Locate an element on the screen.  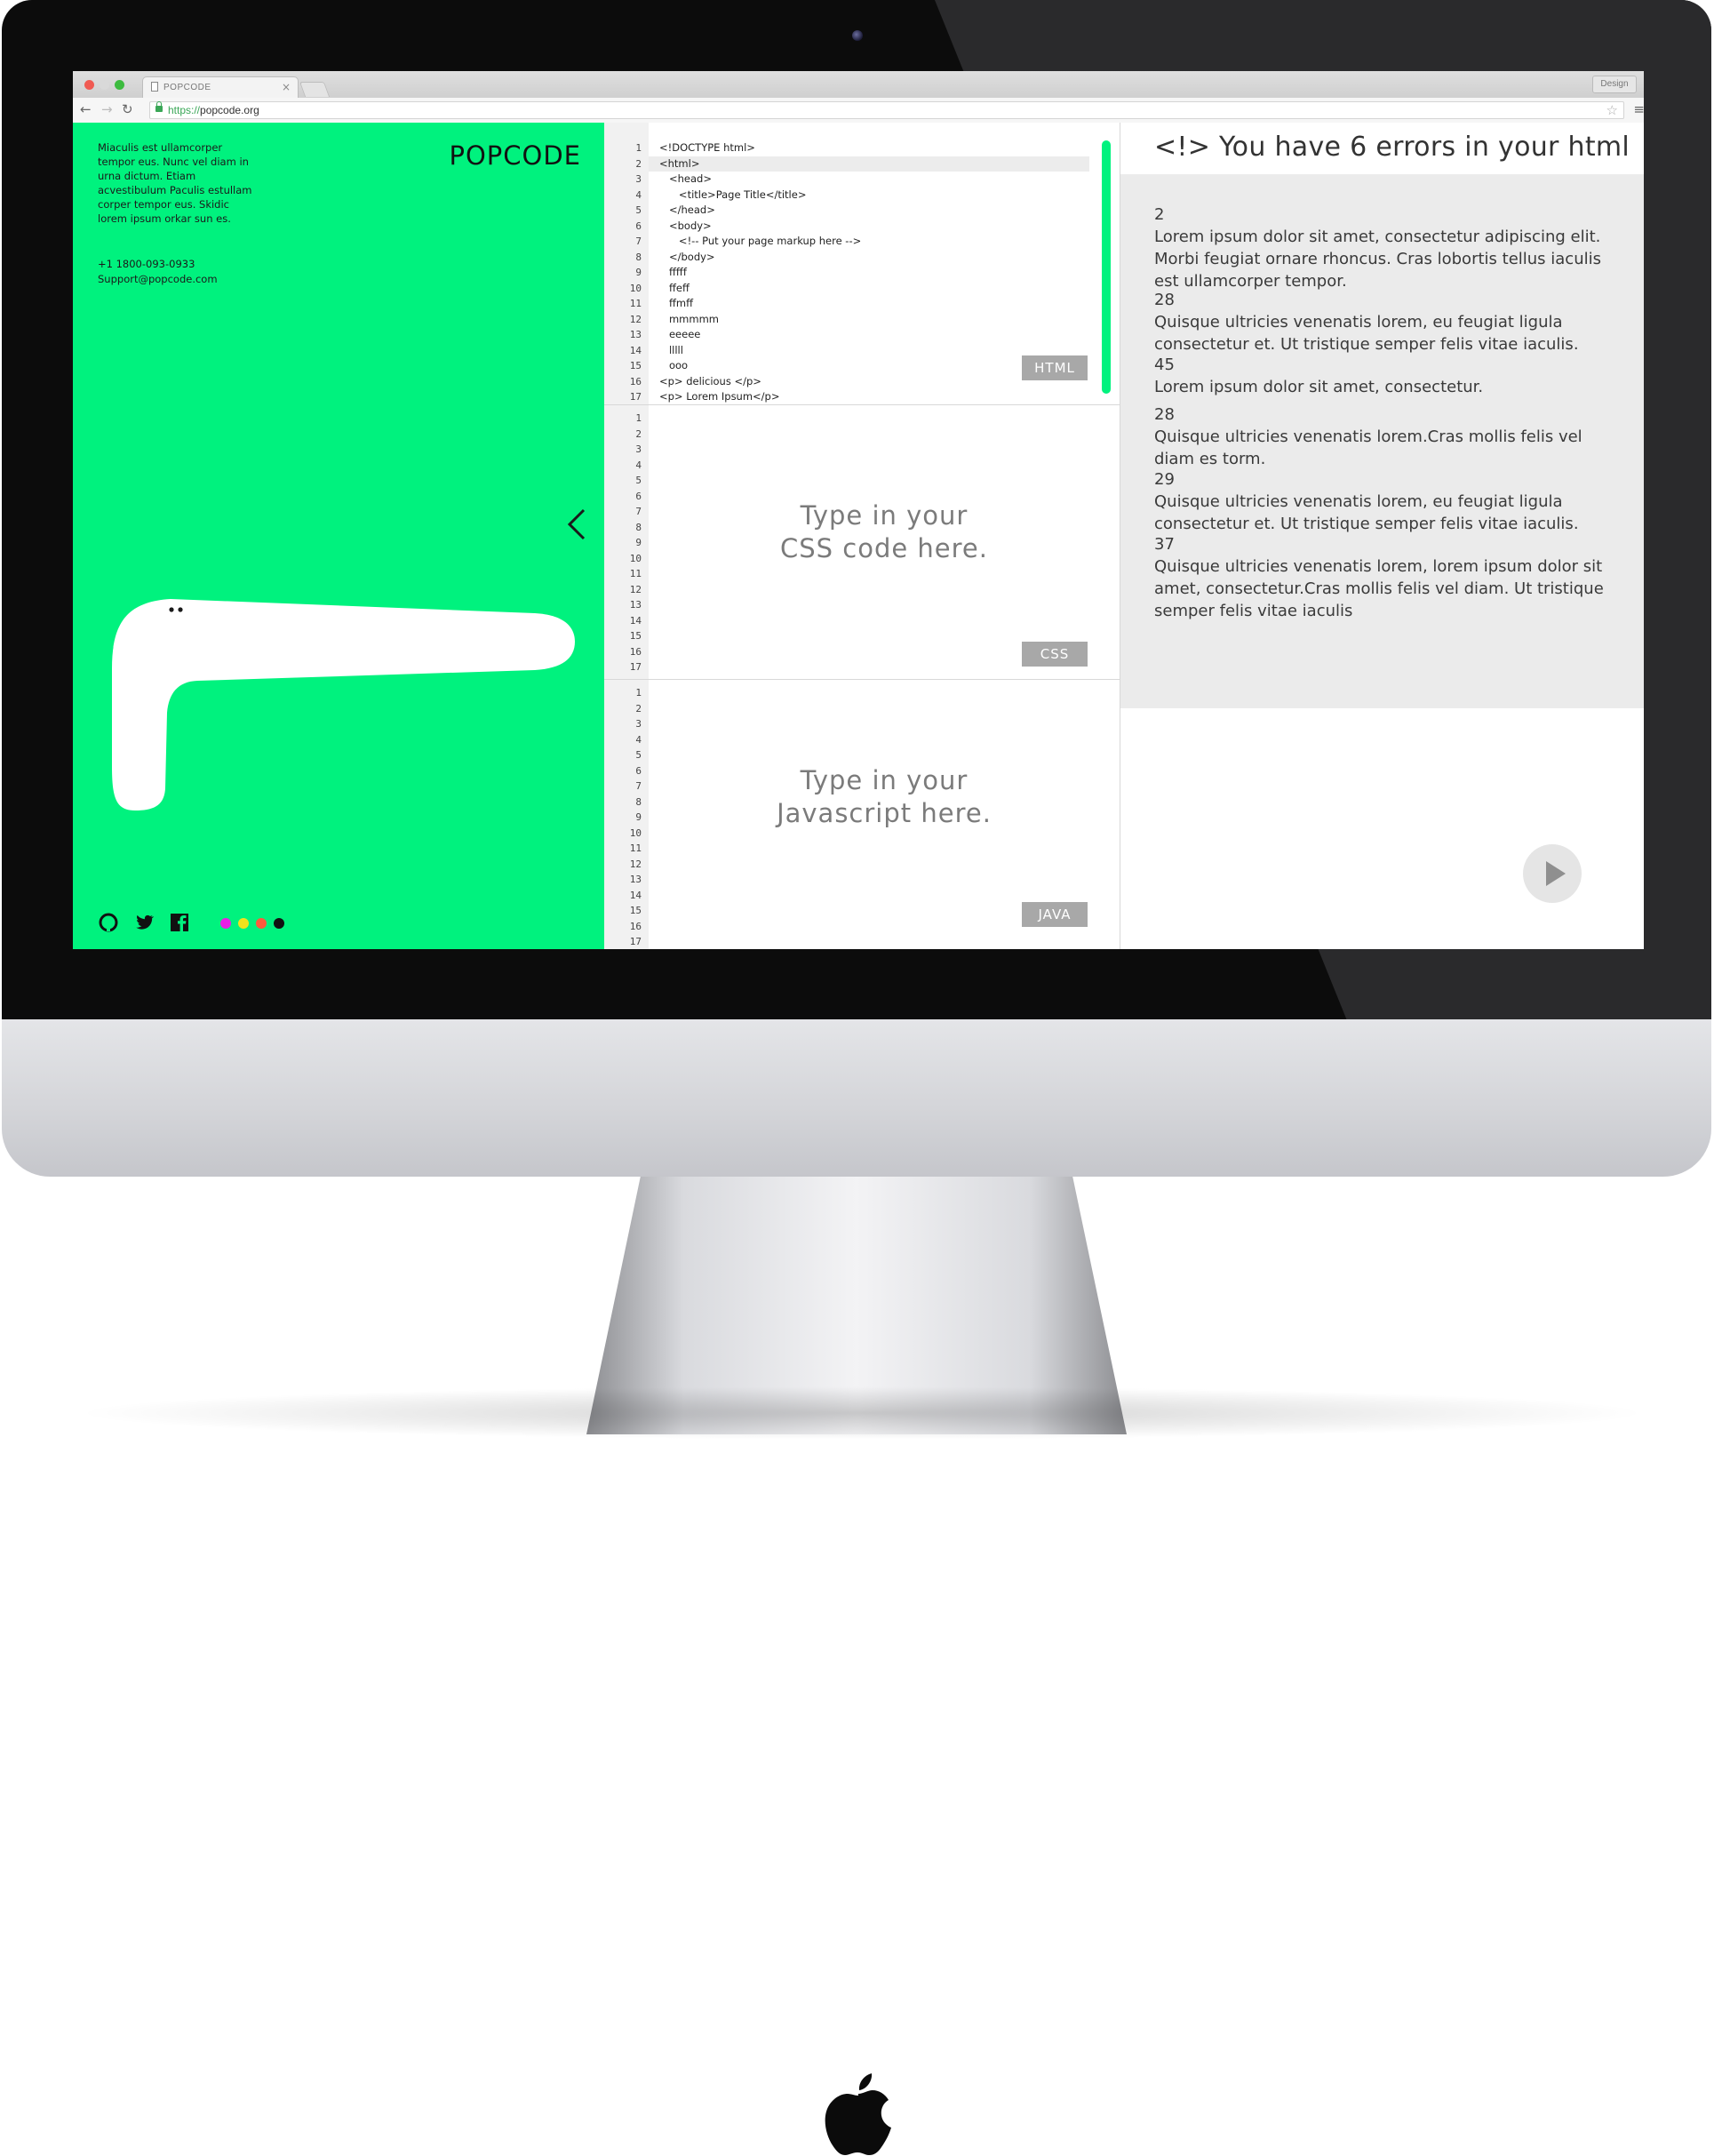
page-icon is located at coordinates (154, 87).